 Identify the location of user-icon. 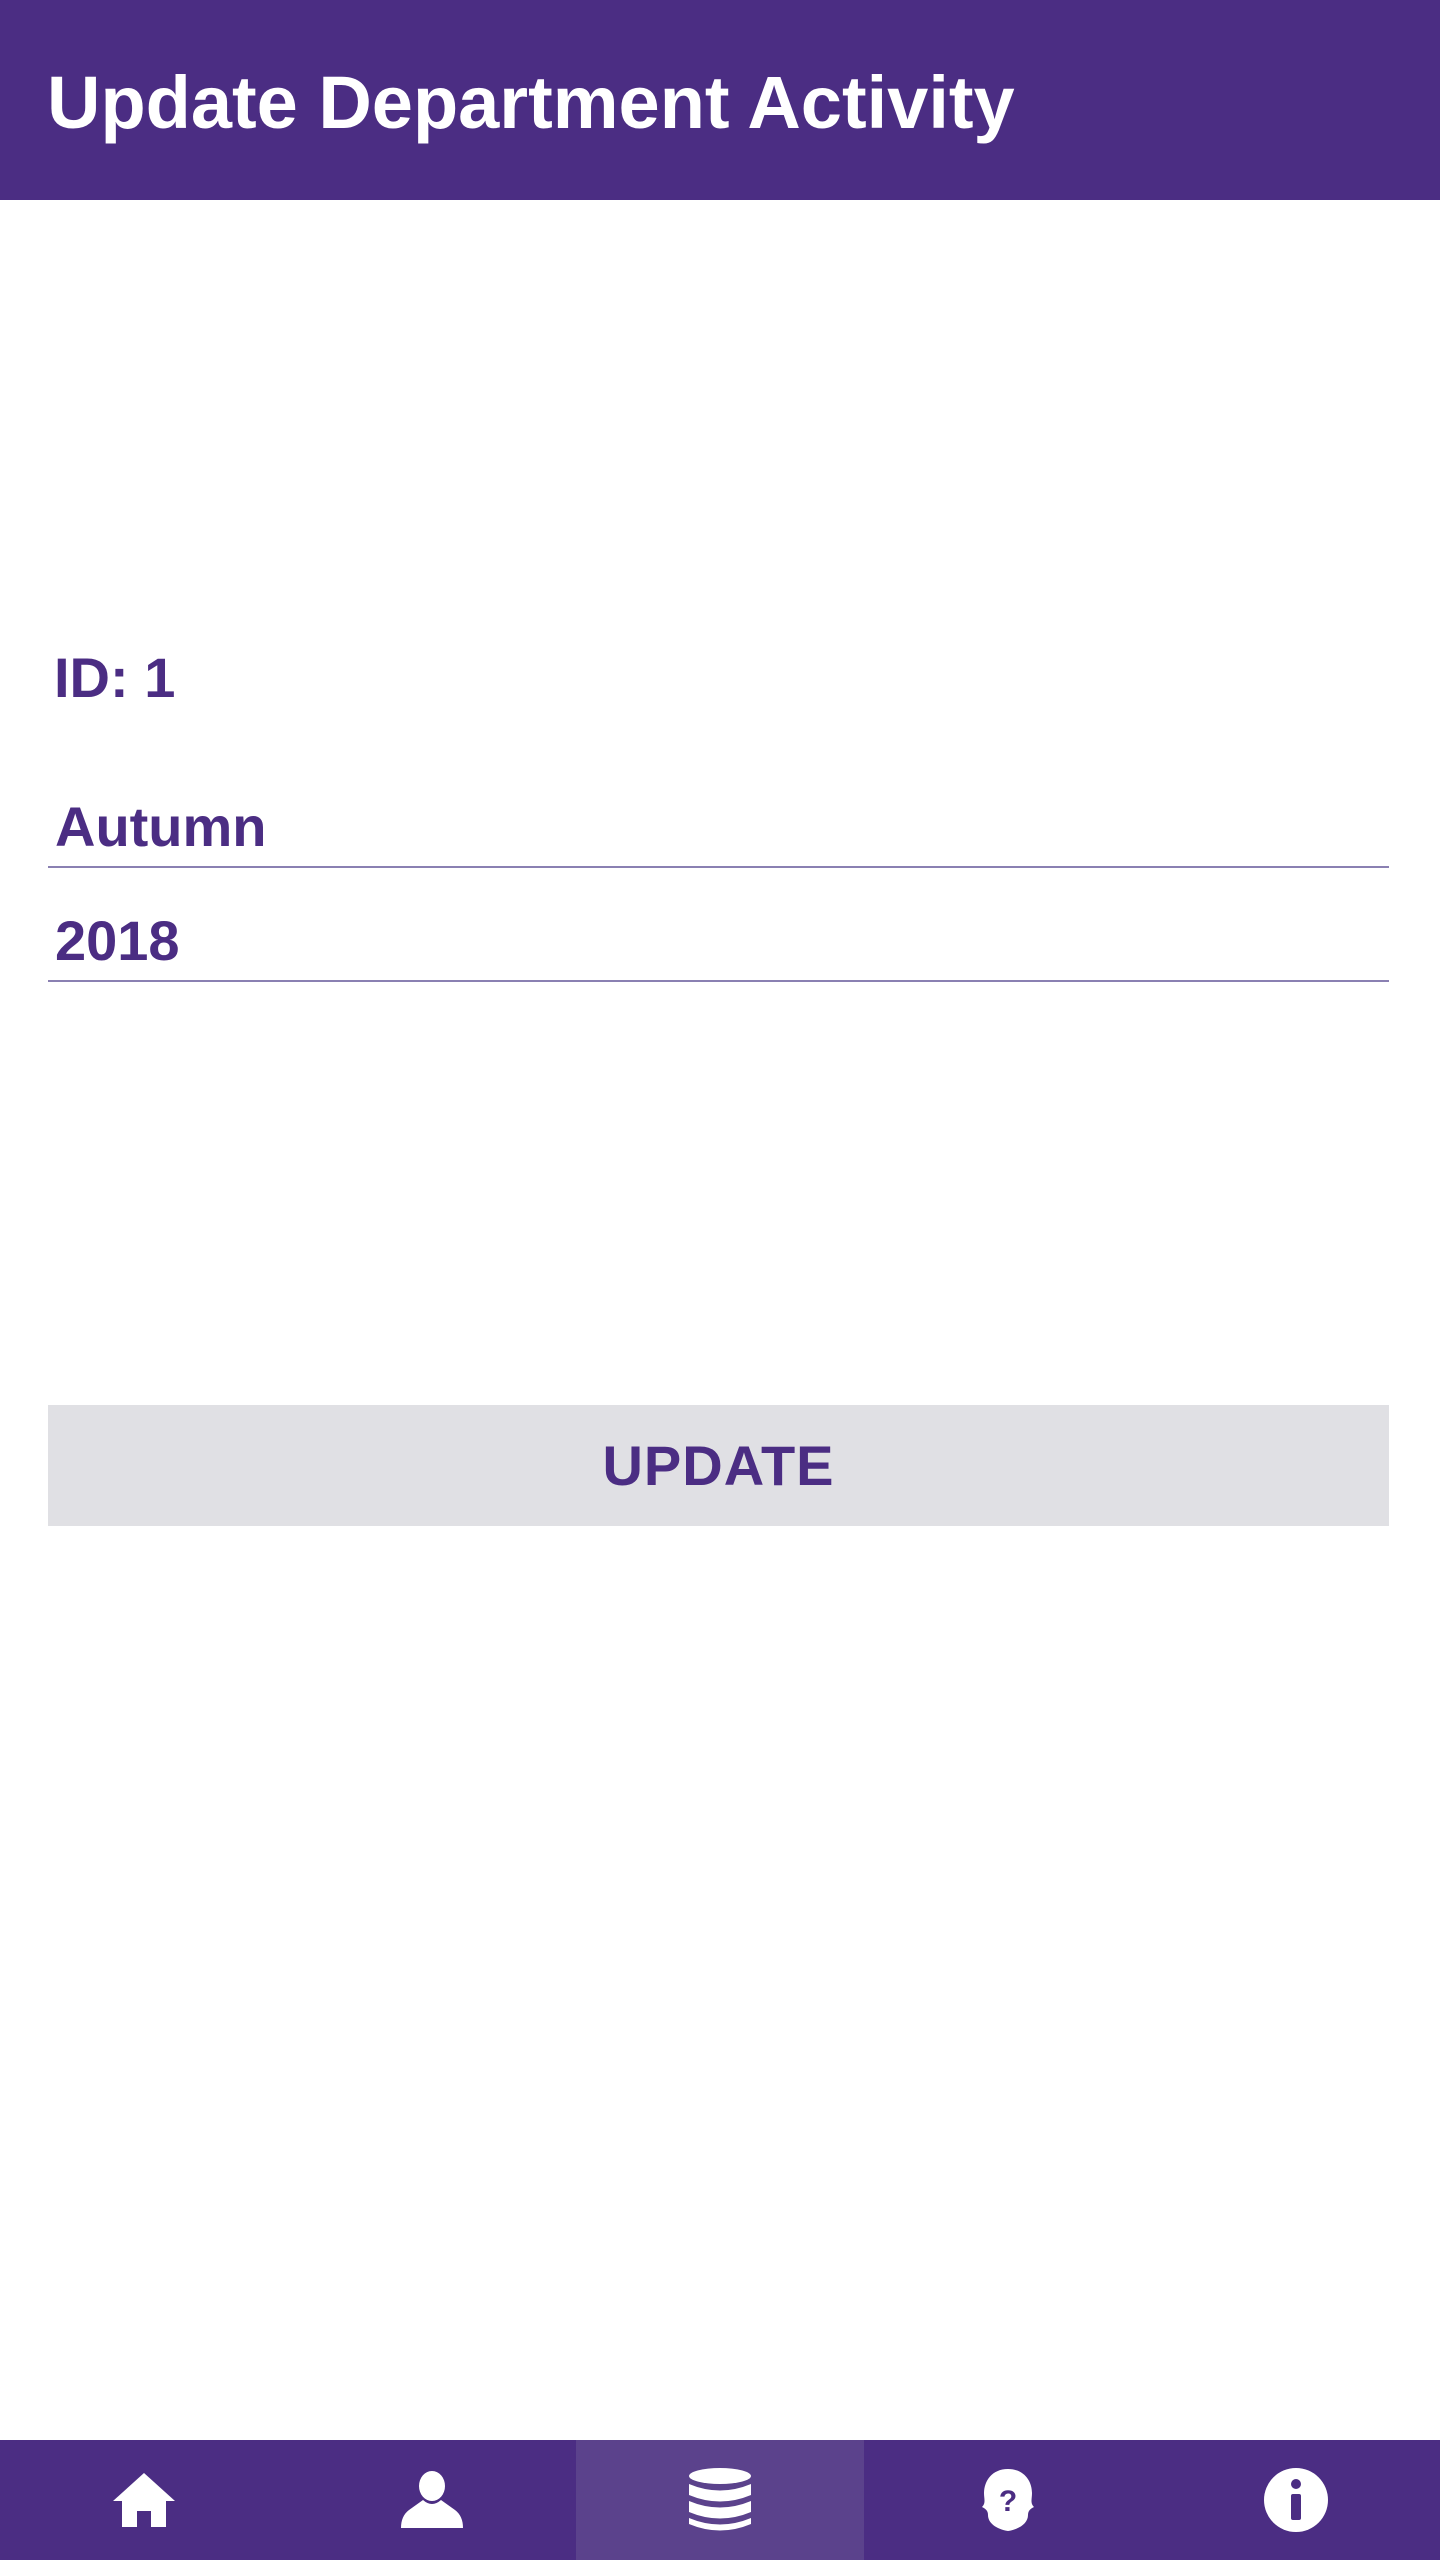
(432, 2499).